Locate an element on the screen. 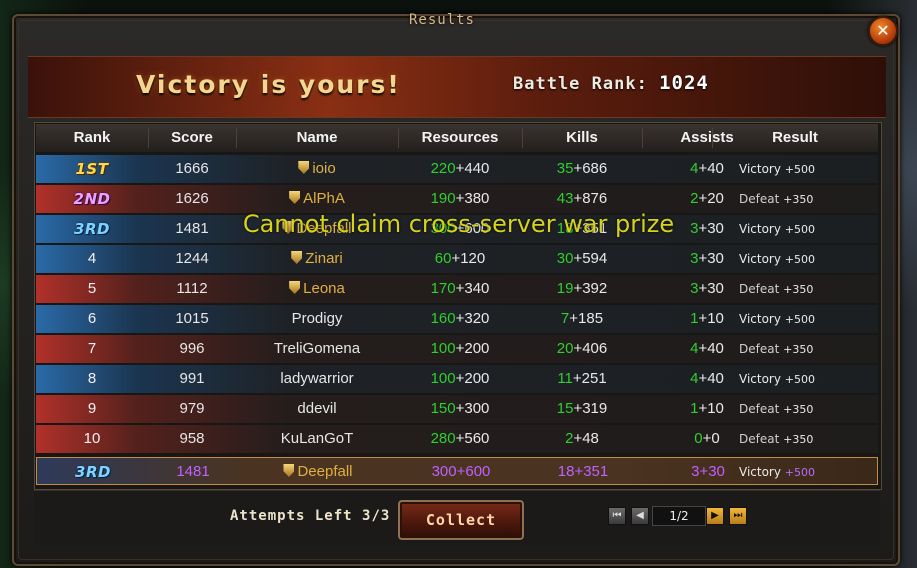 The height and width of the screenshot is (568, 917). rank-cell: 4 is located at coordinates (92, 258).